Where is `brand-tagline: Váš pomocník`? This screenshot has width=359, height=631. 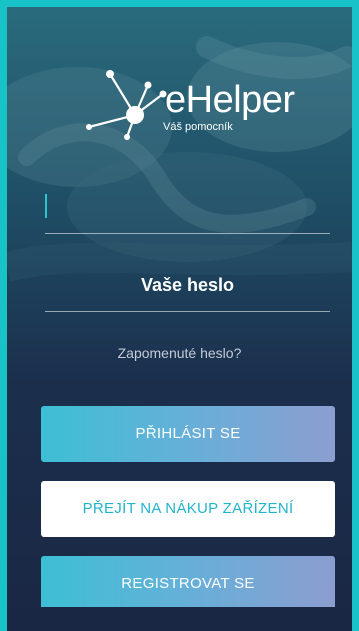
brand-tagline: Váš pomocník is located at coordinates (198, 127).